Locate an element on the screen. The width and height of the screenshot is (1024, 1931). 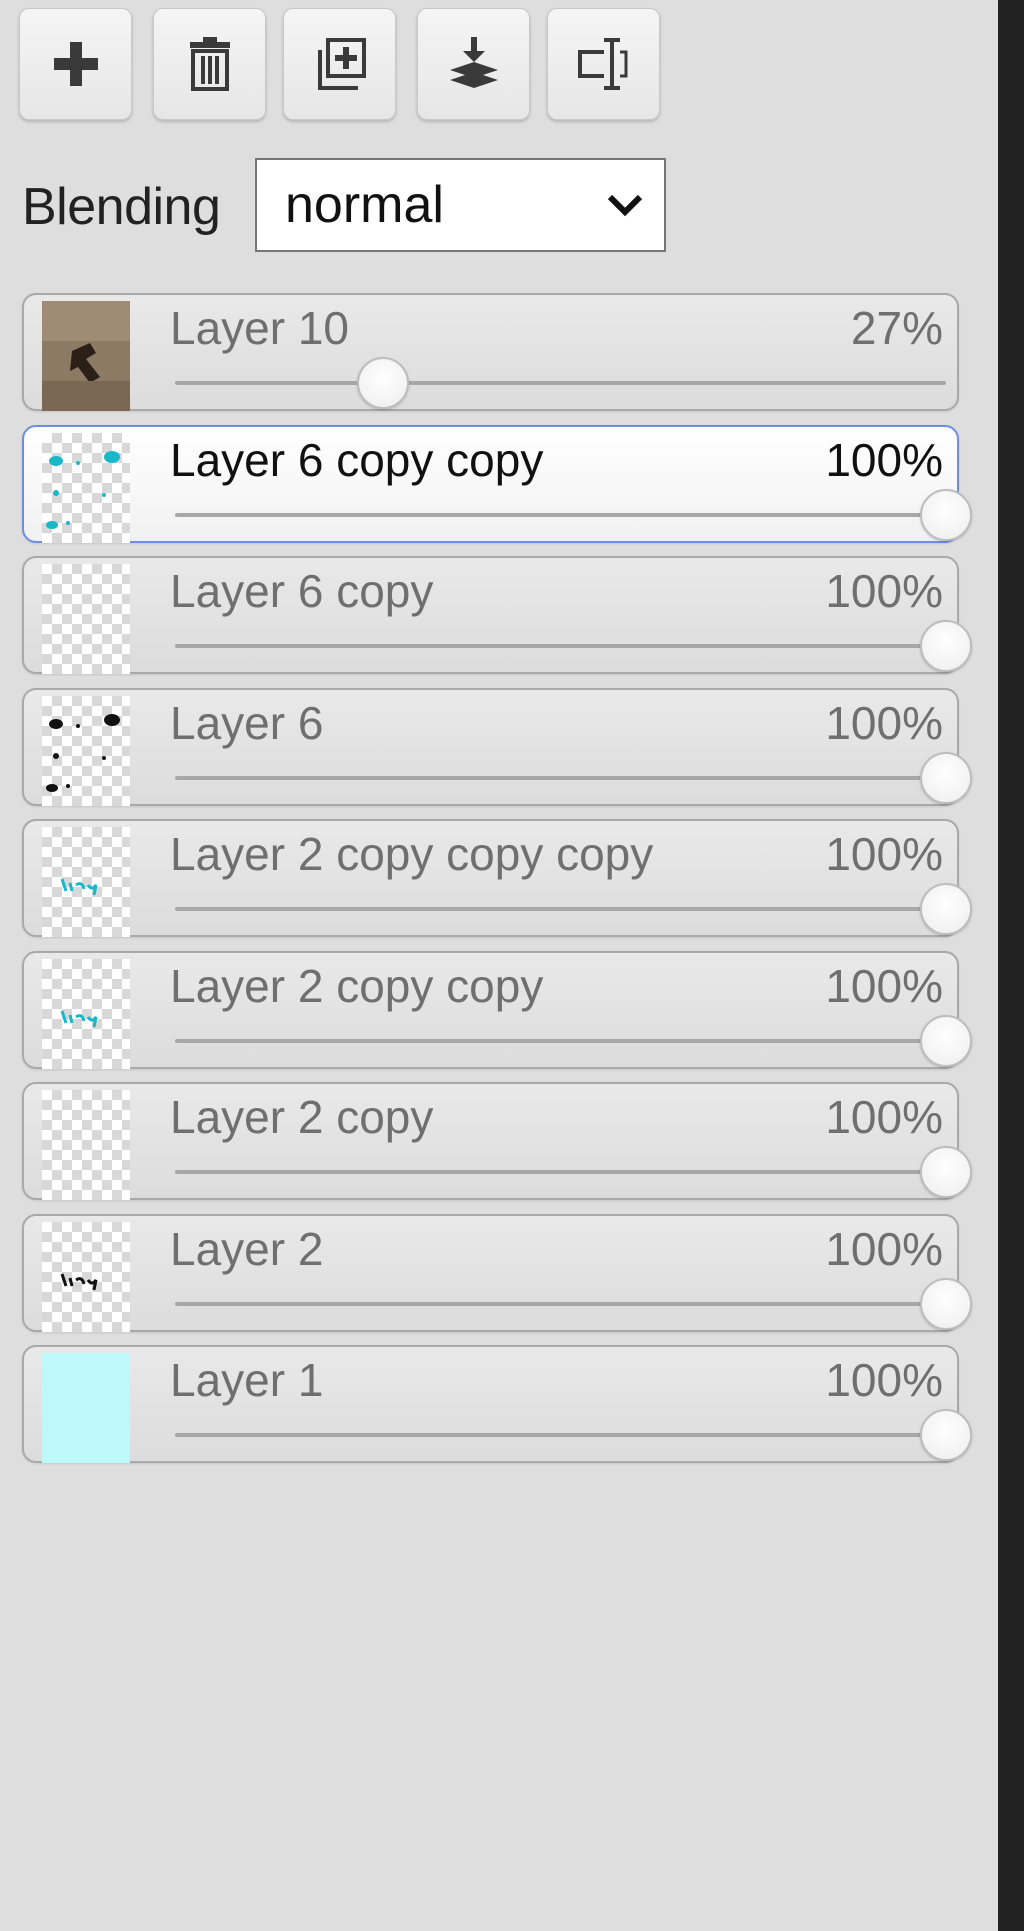
rename-layer-button is located at coordinates (603, 64).